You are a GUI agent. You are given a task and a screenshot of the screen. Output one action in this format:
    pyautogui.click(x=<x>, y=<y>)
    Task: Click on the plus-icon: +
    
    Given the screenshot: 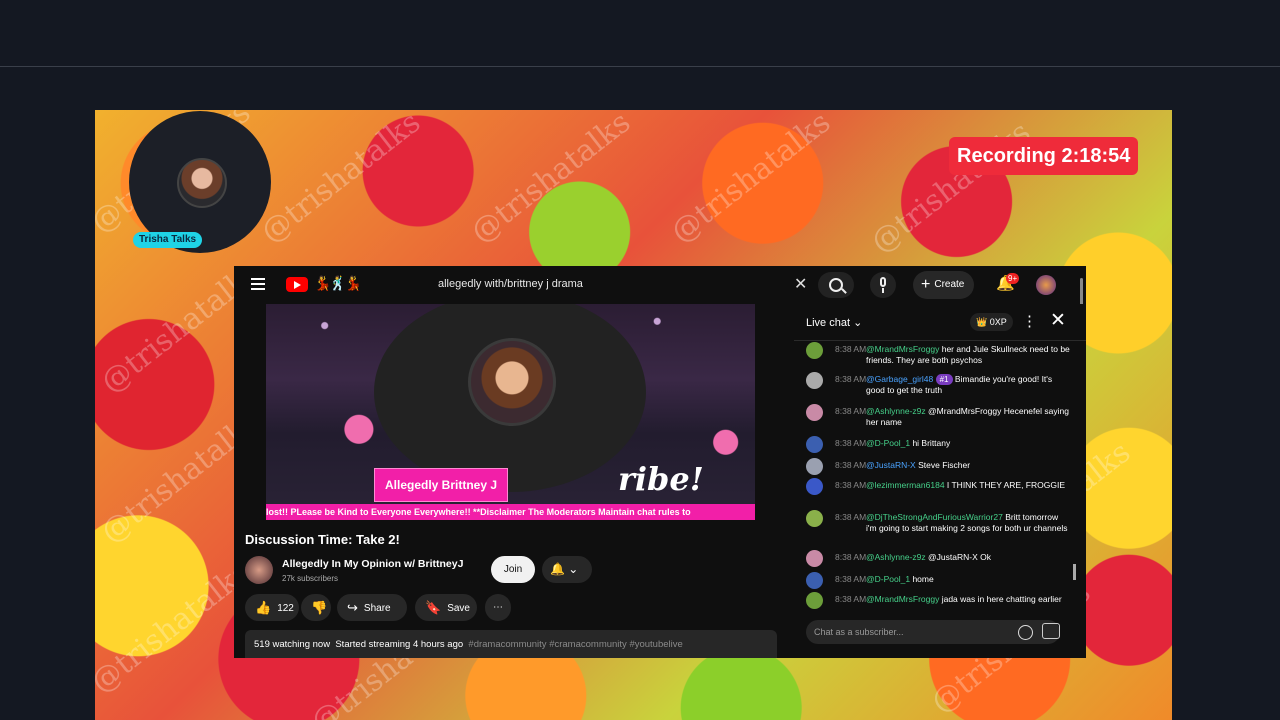 What is the action you would take?
    pyautogui.click(x=926, y=284)
    